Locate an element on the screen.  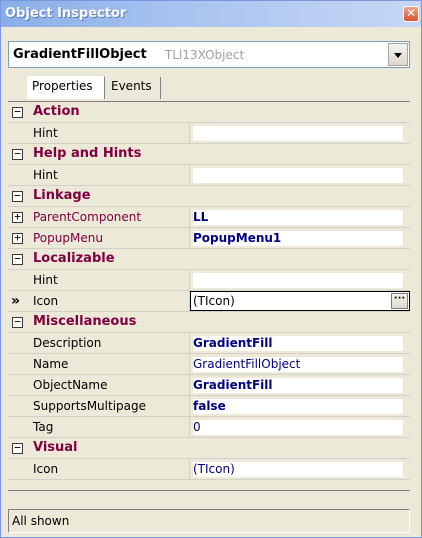
property-name: Name is located at coordinates (51, 364).